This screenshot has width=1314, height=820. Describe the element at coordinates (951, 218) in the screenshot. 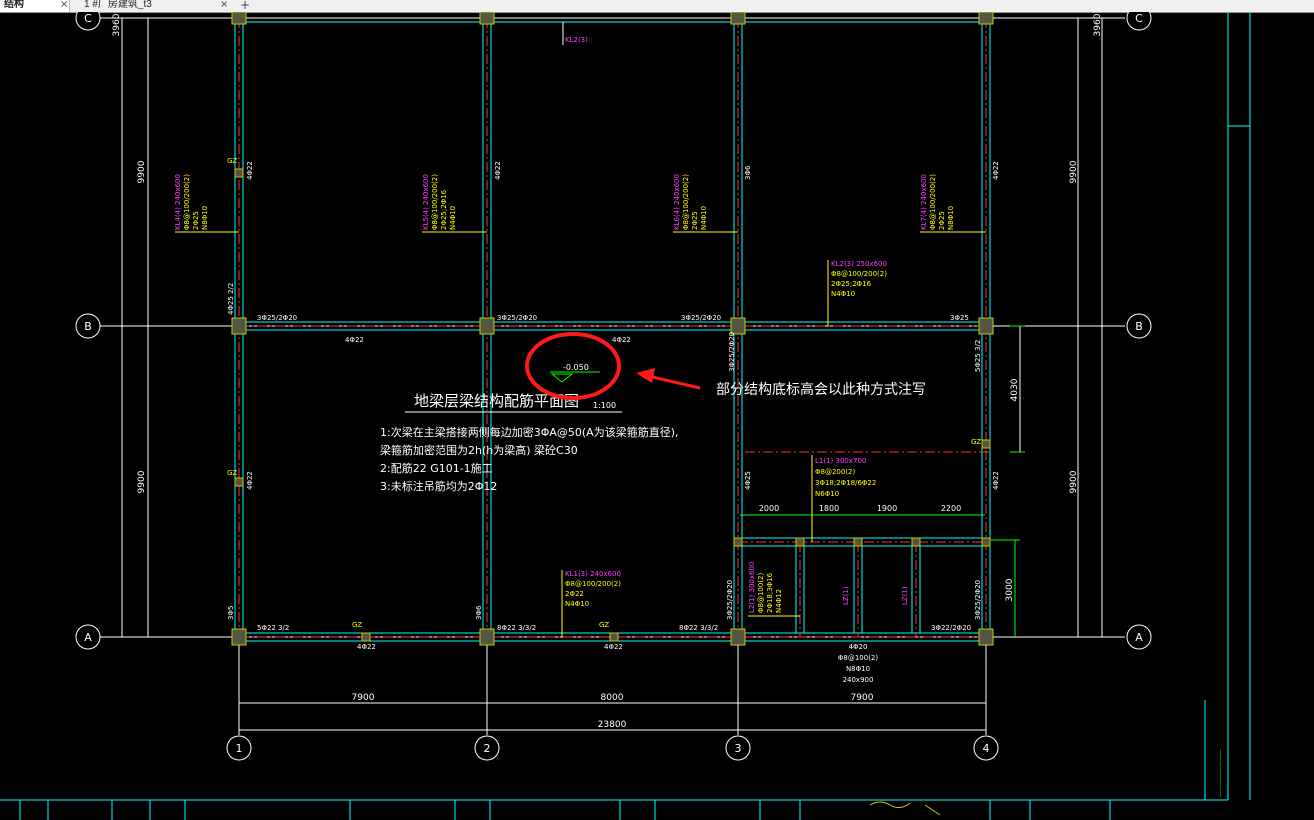

I see `beam-kl7-side: N8Φ10` at that location.